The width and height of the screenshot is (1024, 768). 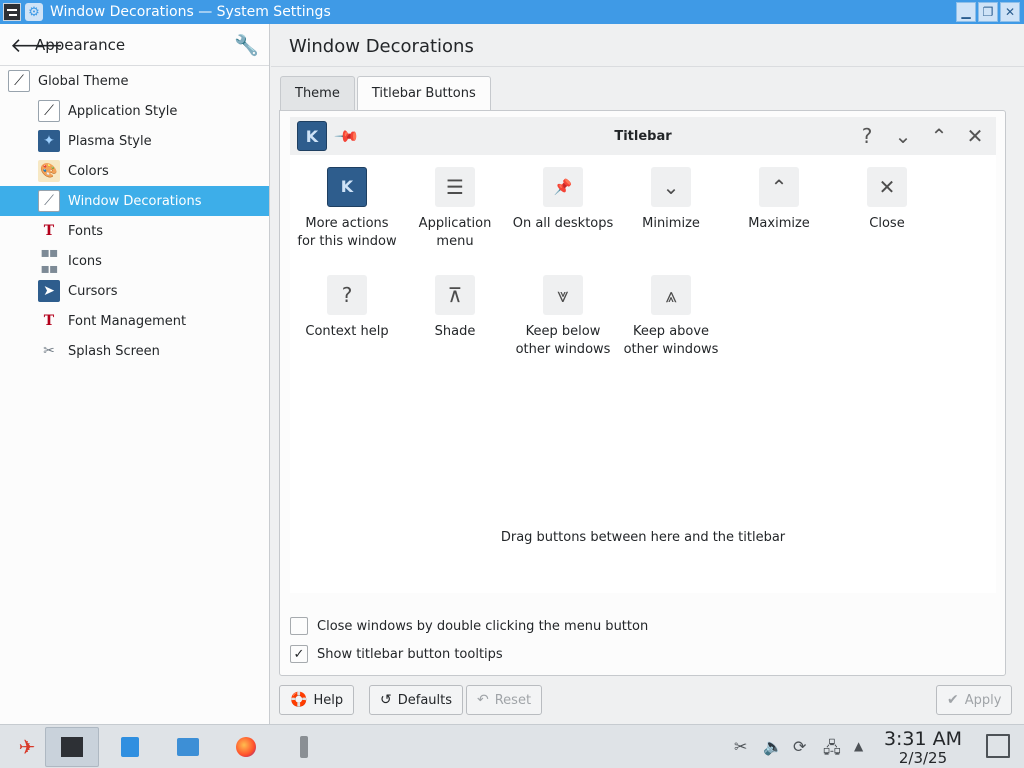 I want to click on sidebar-item-splash-screen: ✂ Splash Screen, so click(x=134, y=351).